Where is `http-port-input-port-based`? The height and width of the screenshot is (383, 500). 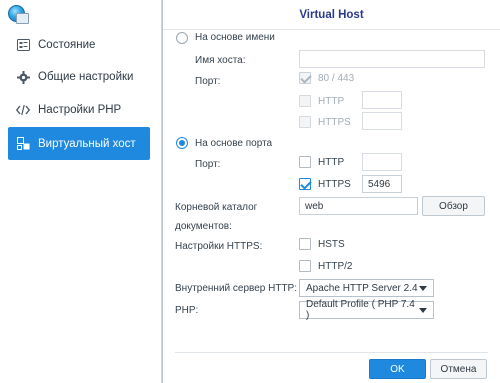 http-port-input-port-based is located at coordinates (382, 162).